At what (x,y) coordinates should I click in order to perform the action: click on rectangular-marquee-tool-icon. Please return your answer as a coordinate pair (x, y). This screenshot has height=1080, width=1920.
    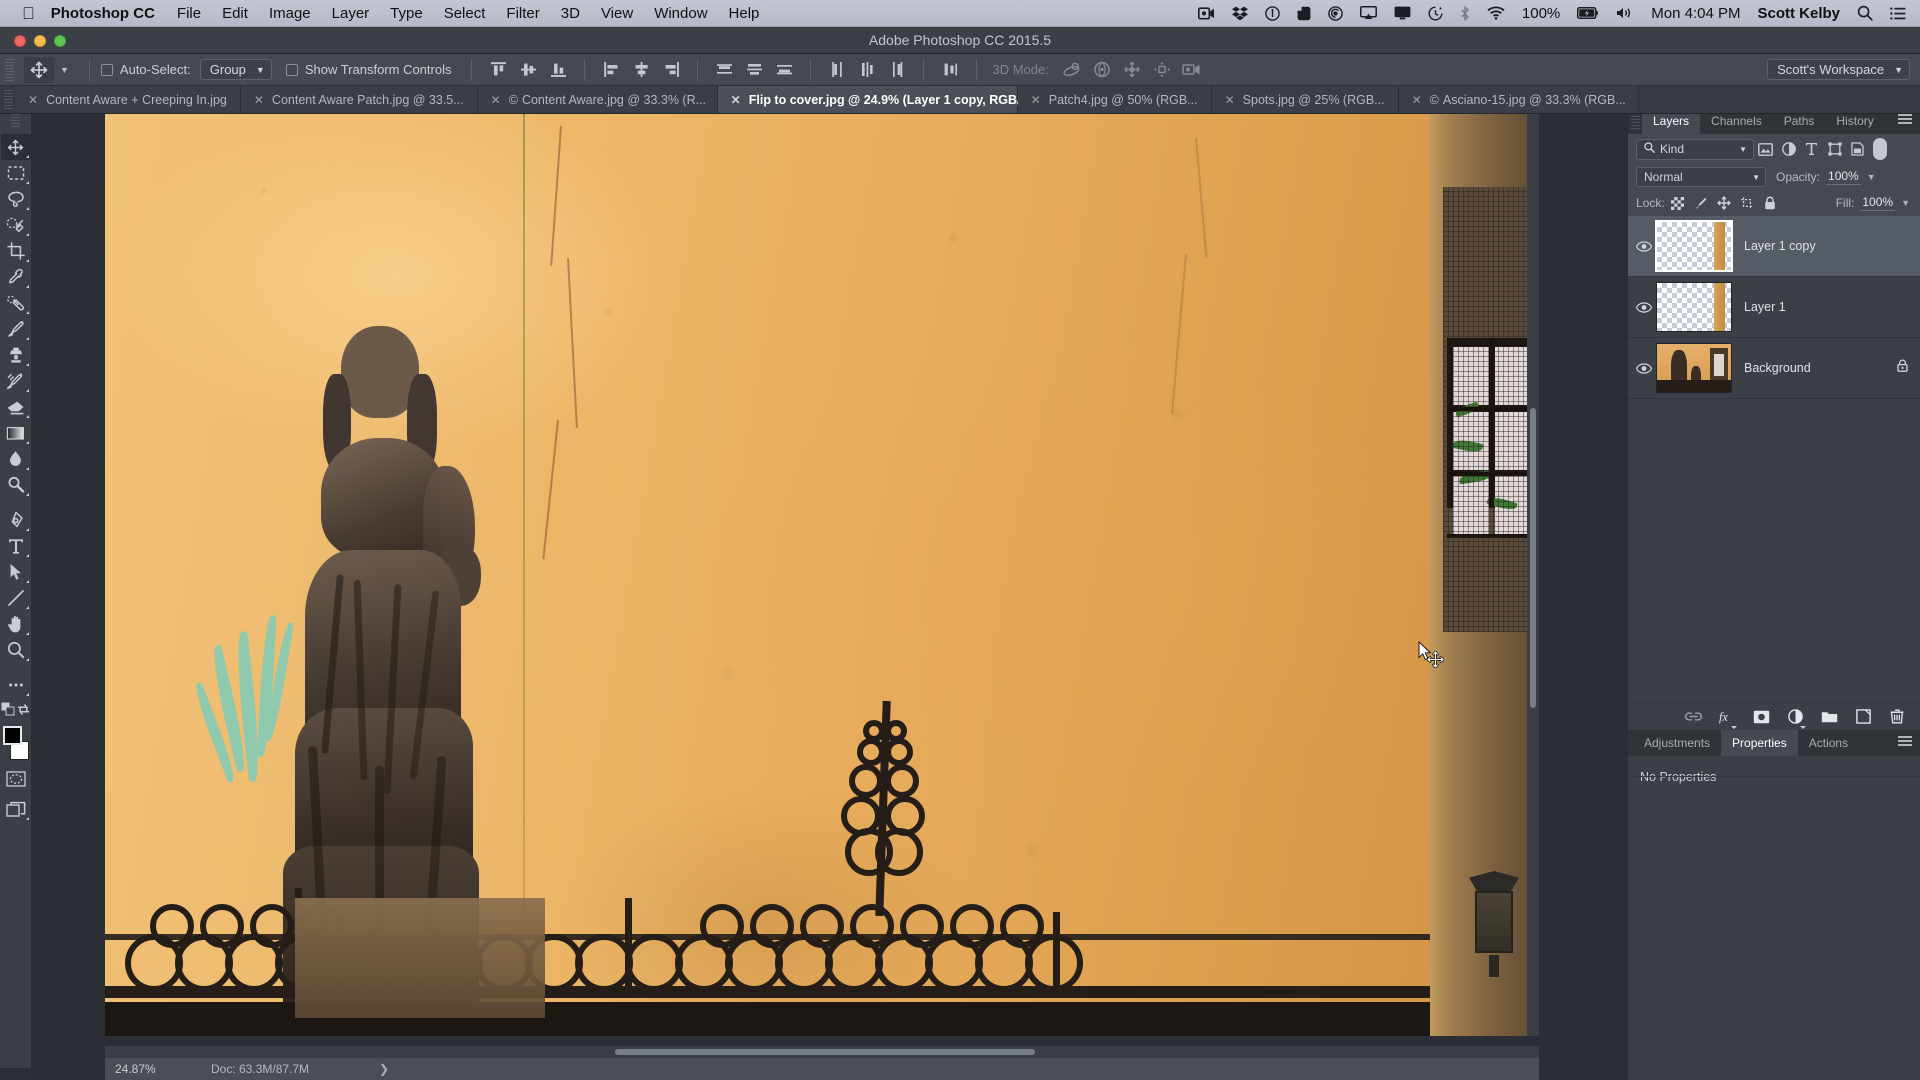
    Looking at the image, I should click on (16, 173).